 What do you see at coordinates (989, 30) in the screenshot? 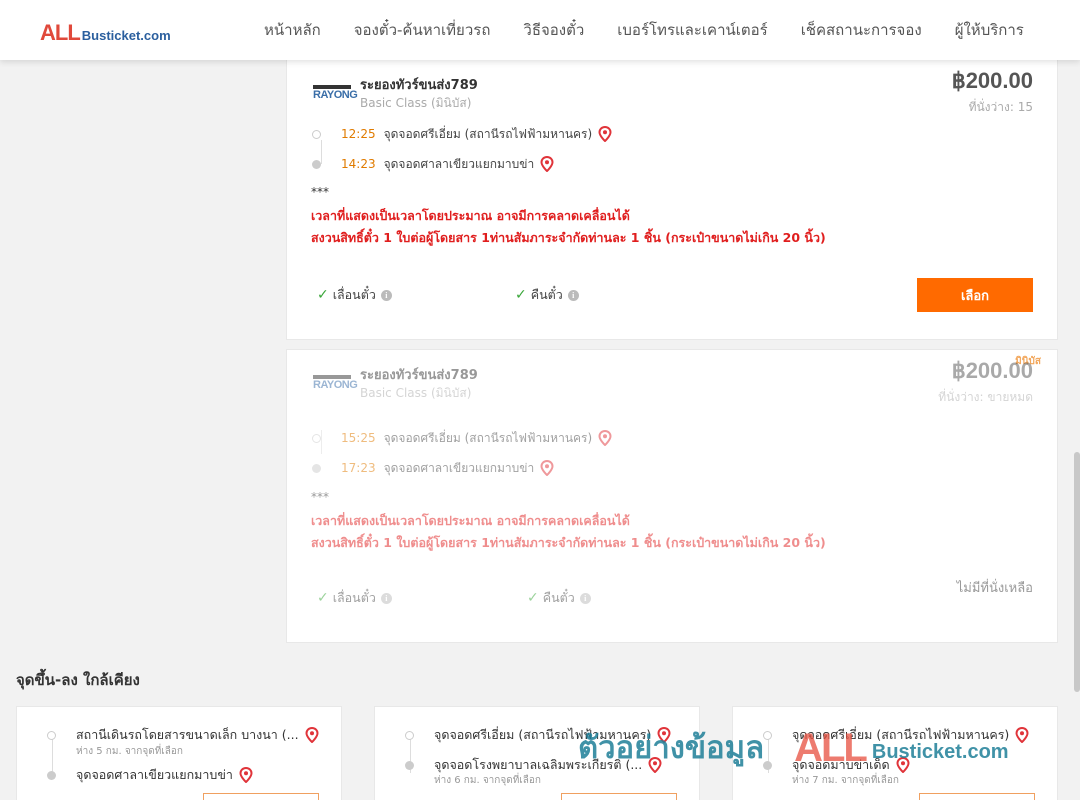
I see `nav-operators: ผู้ให้บริการ` at bounding box center [989, 30].